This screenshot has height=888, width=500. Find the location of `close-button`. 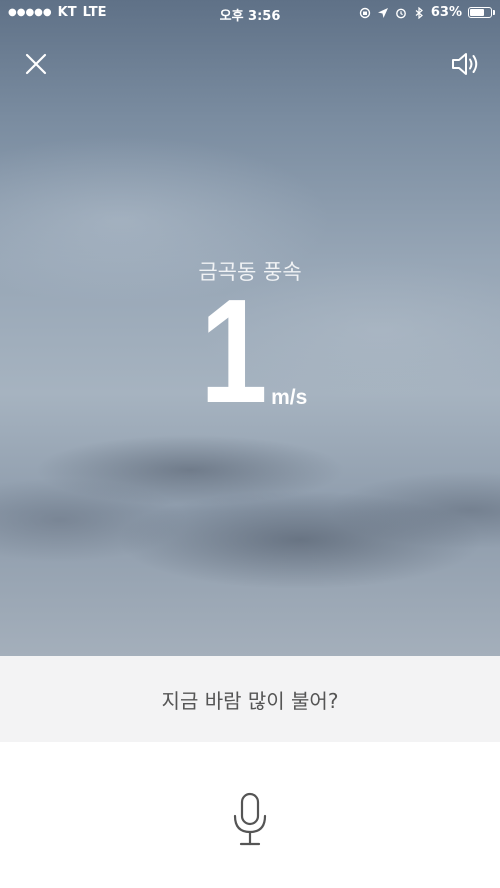

close-button is located at coordinates (36, 64).